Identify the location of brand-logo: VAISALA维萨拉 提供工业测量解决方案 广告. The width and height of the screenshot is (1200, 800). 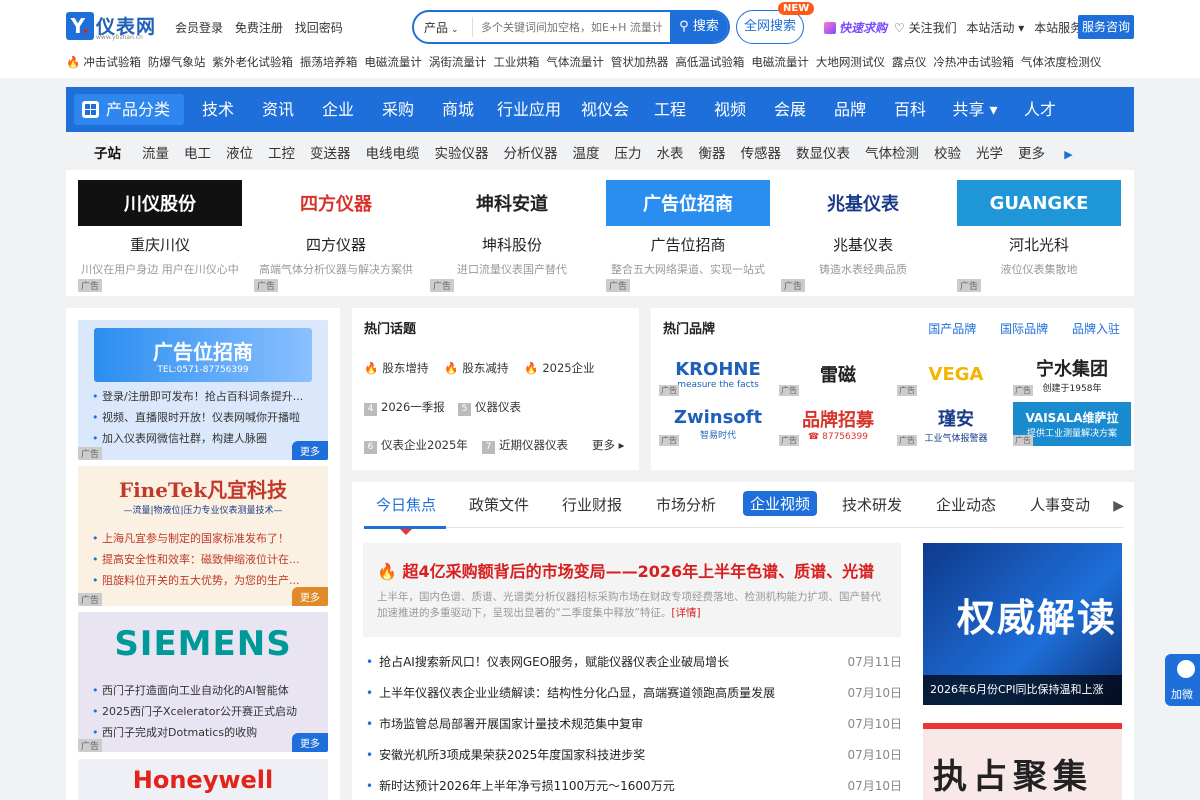
(1072, 424).